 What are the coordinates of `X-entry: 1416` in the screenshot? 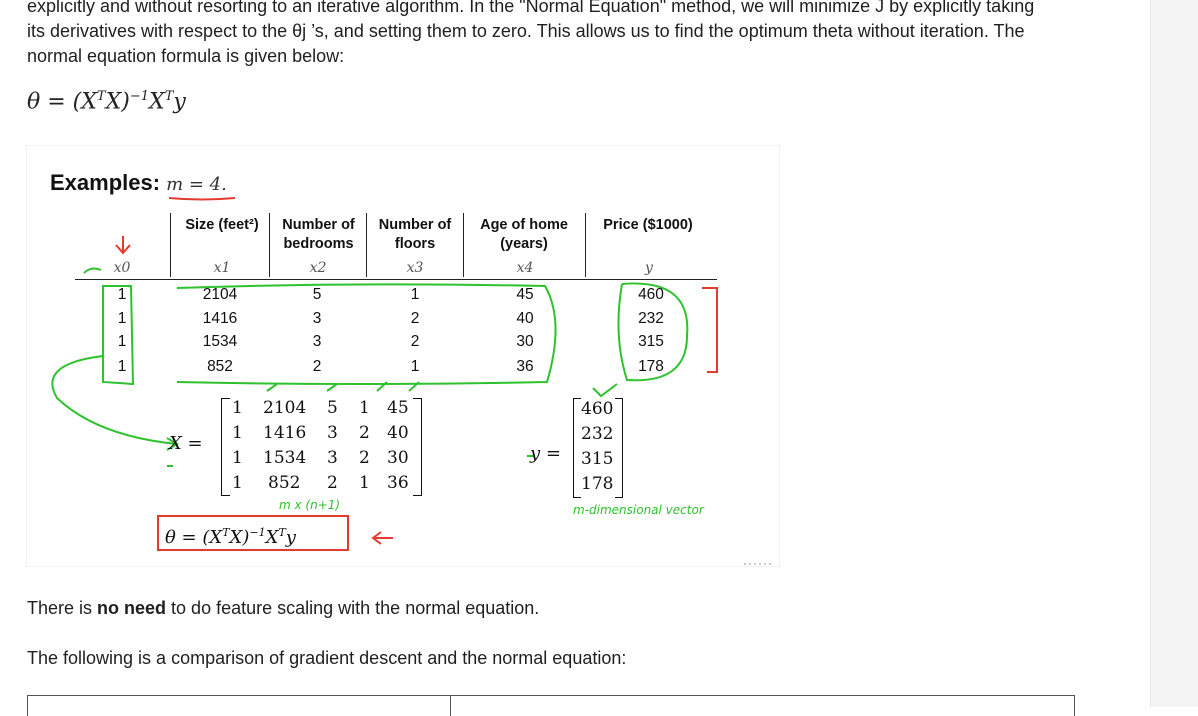 It's located at (285, 433).